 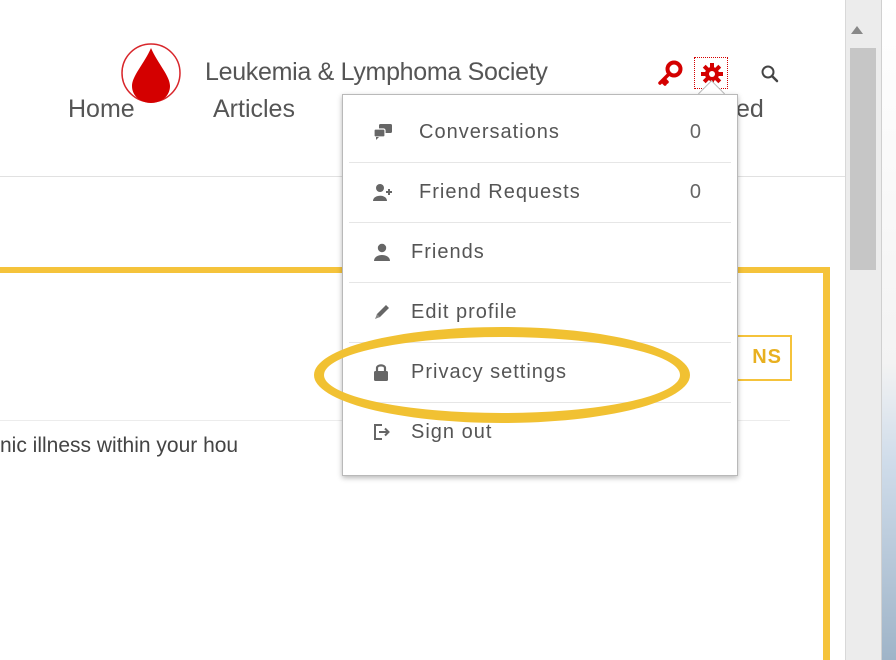 What do you see at coordinates (382, 252) in the screenshot?
I see `person-icon` at bounding box center [382, 252].